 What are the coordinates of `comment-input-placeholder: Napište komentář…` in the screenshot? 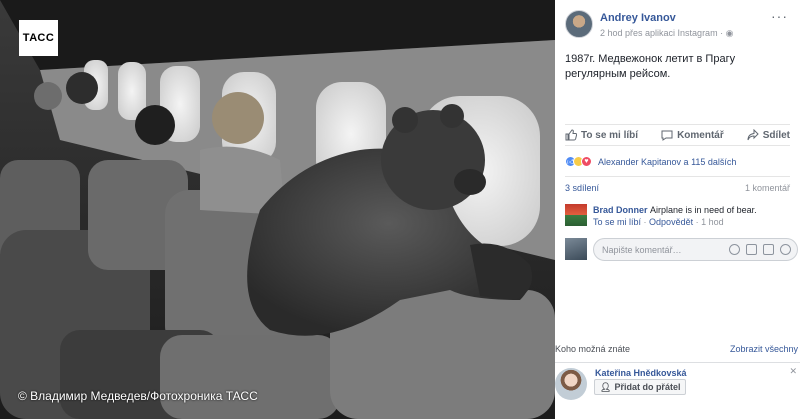 It's located at (642, 249).